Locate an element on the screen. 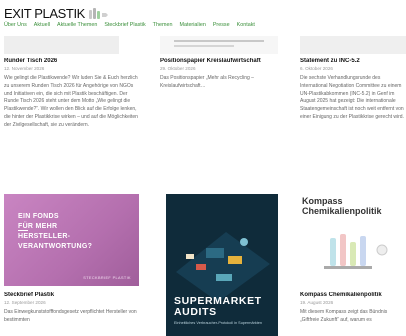 The image size is (406, 336). audit-title-line-2: AUDITS is located at coordinates (195, 312).